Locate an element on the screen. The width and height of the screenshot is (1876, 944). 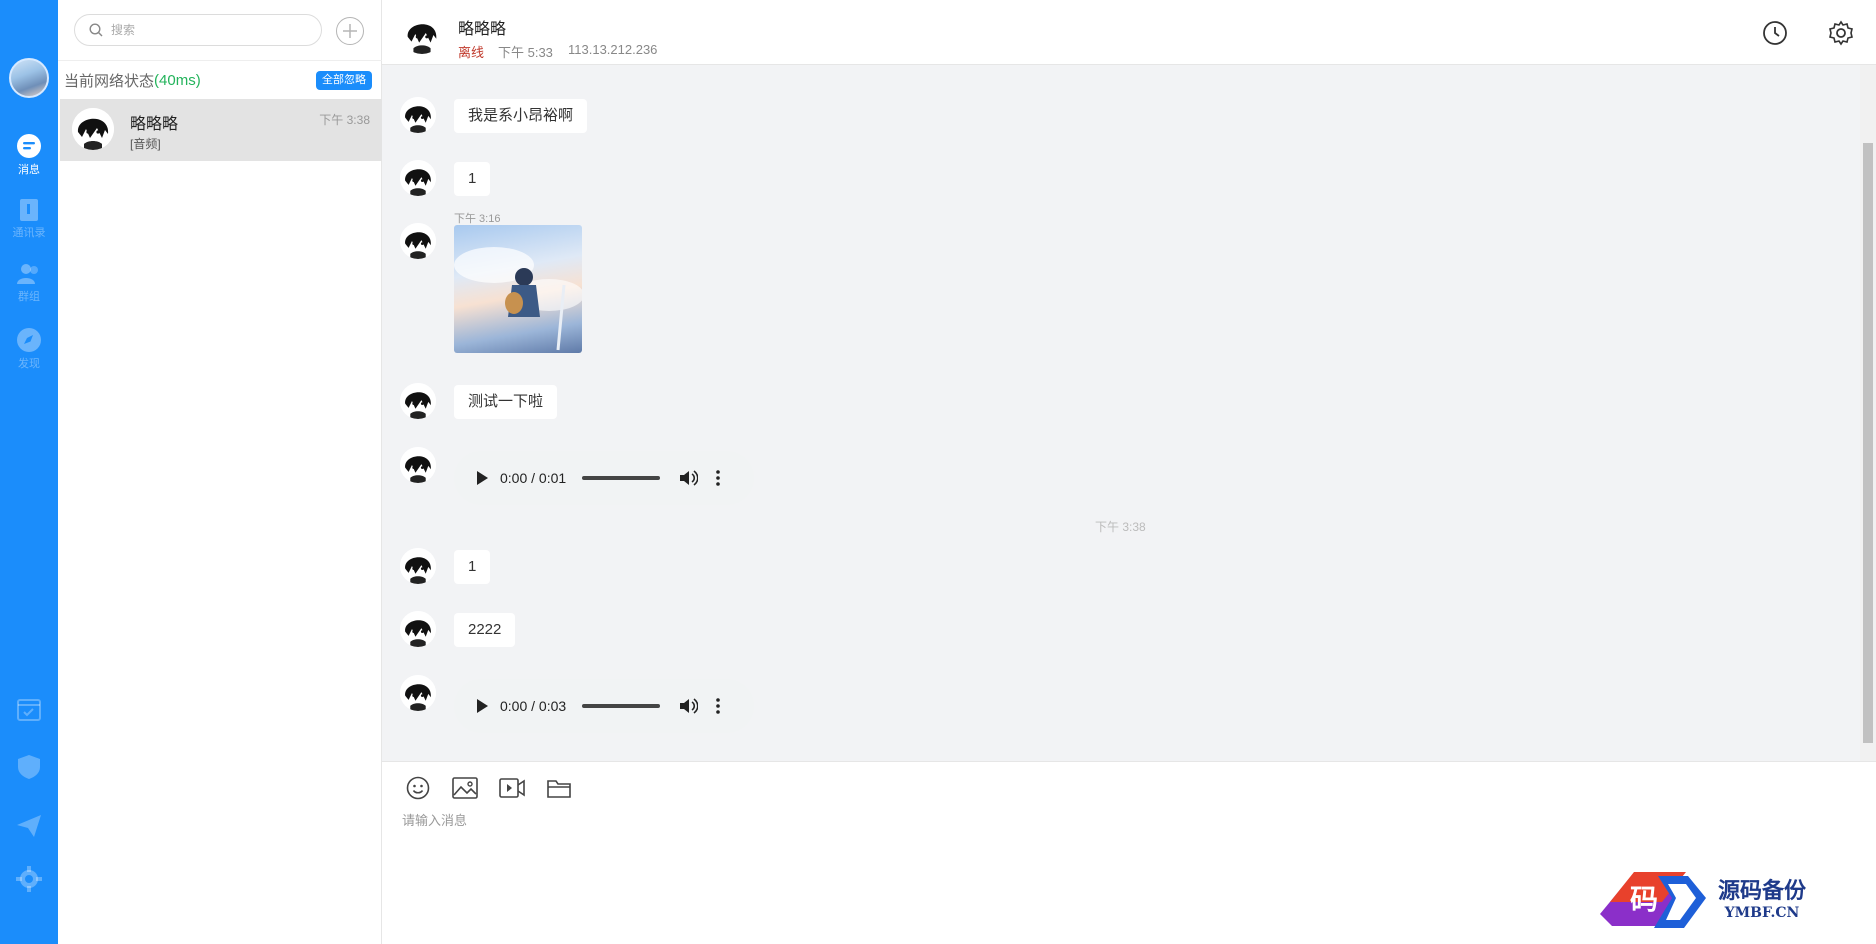
chat-status: 离线 is located at coordinates (471, 52).